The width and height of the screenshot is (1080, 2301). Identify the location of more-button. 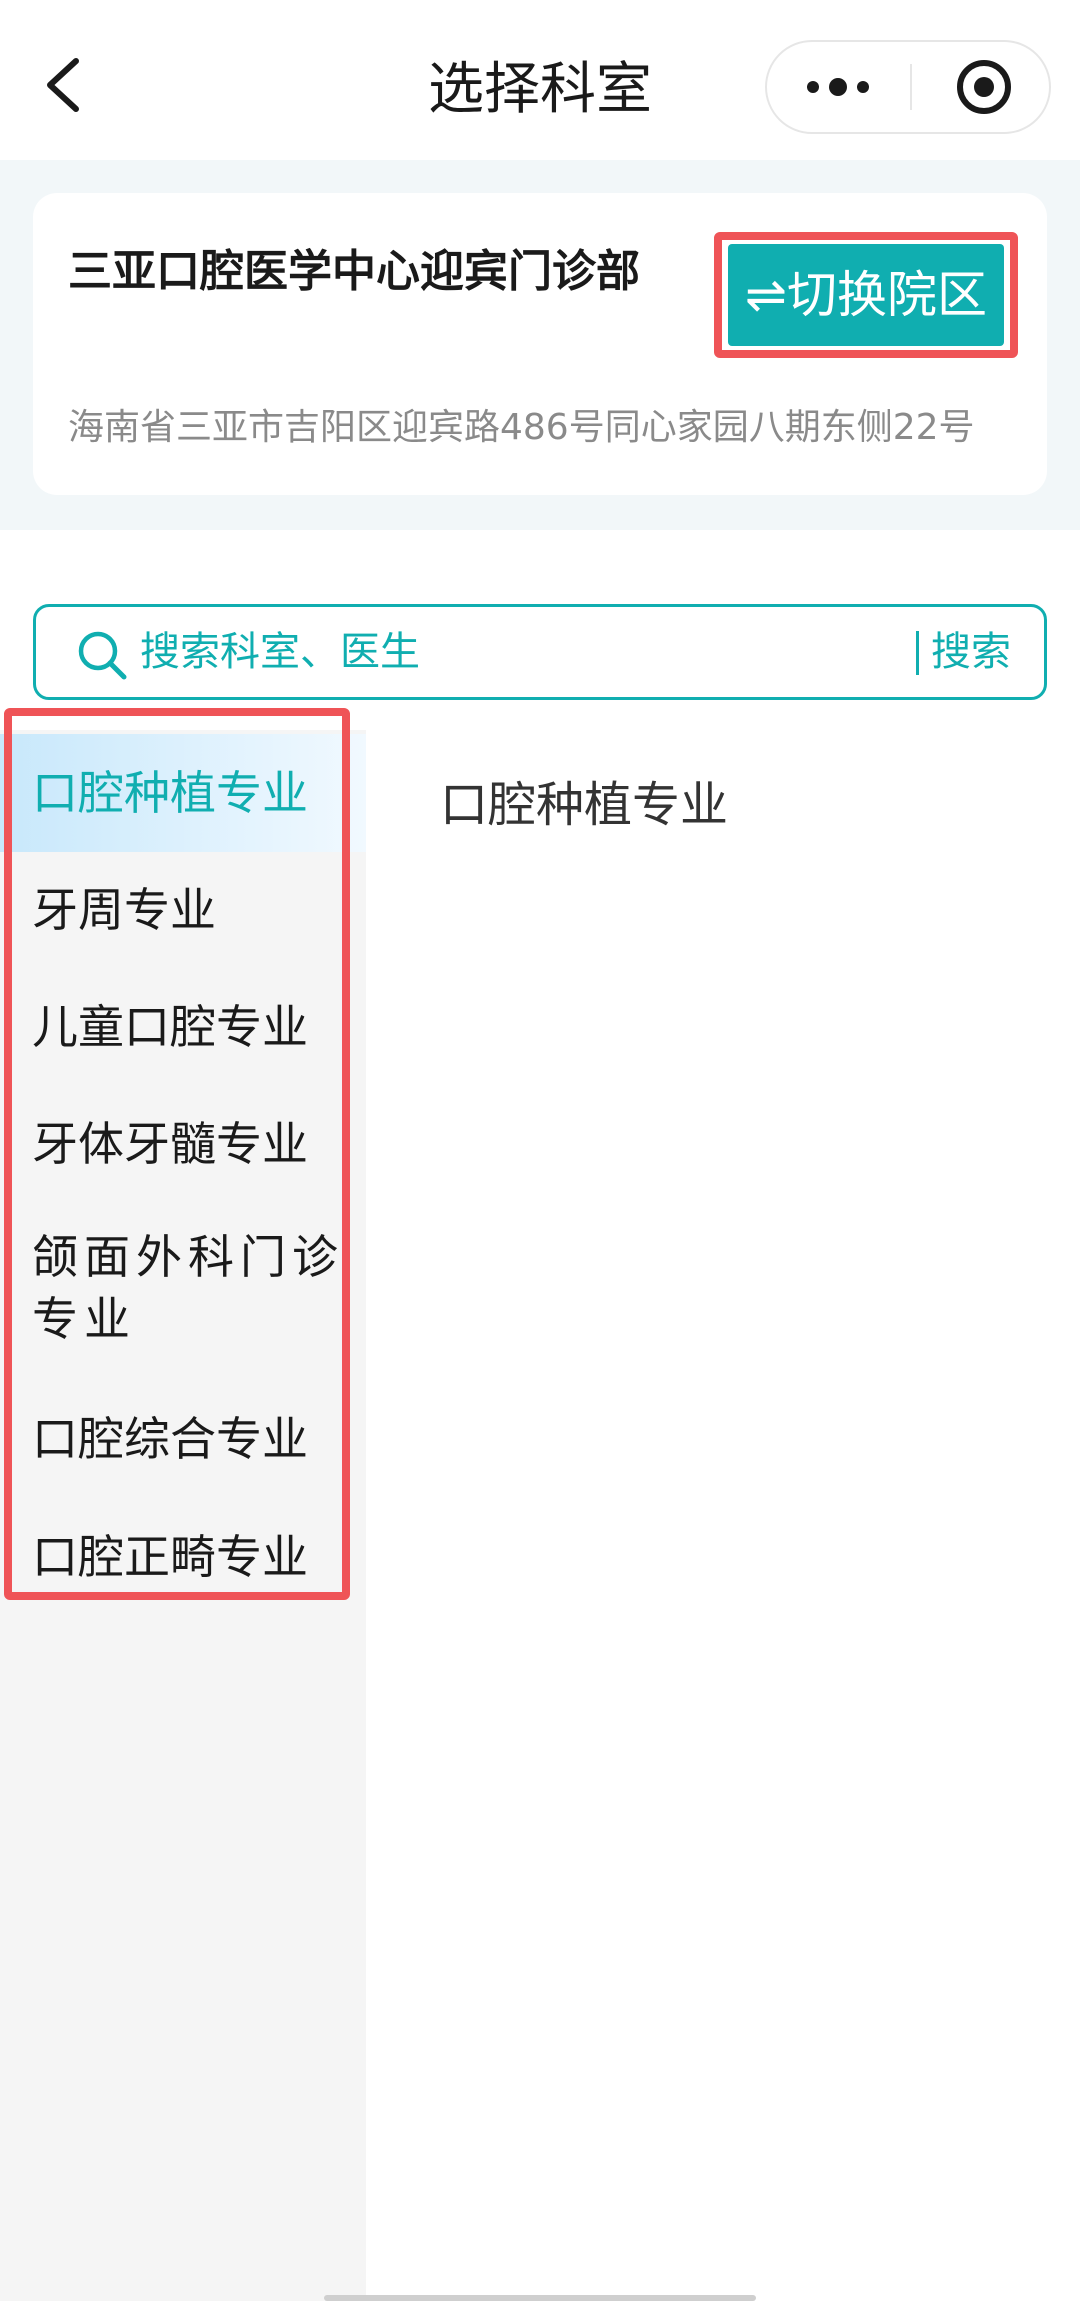
(838, 87).